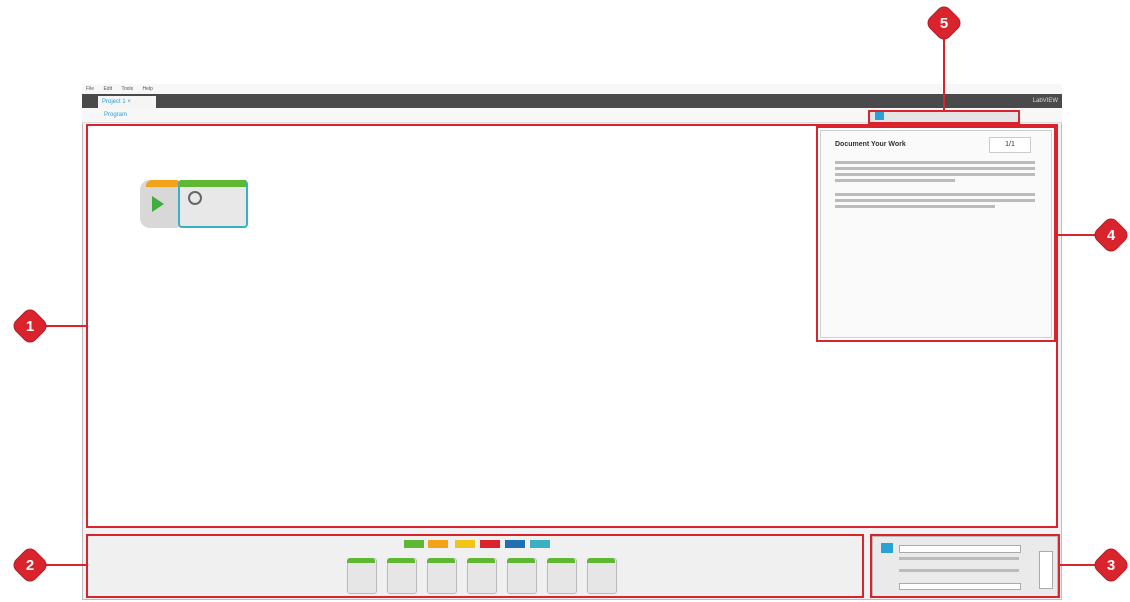  I want to click on menu-edit: Edit, so click(107, 89).